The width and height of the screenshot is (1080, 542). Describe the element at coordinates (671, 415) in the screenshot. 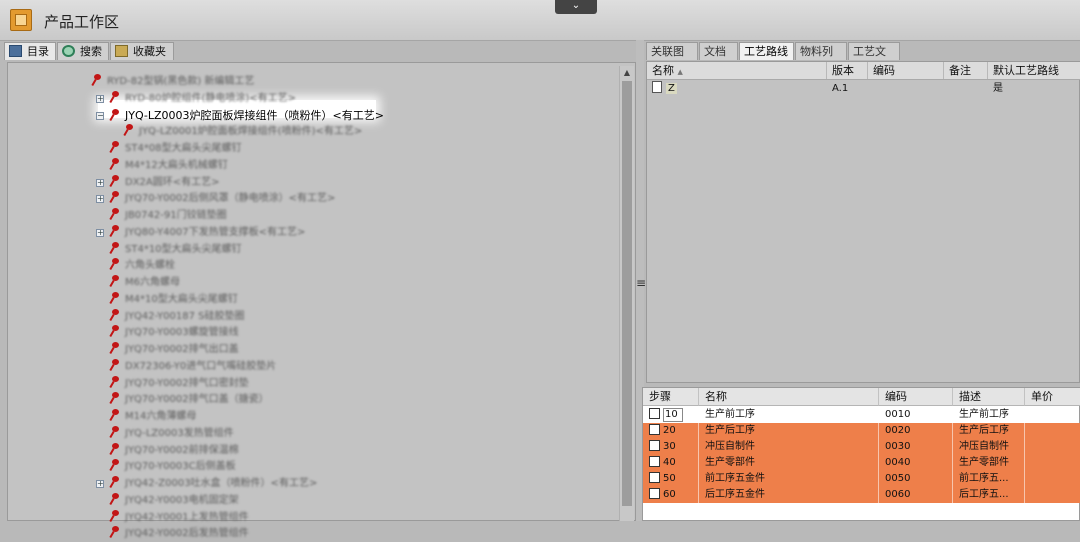

I see `cell-step: 10` at that location.